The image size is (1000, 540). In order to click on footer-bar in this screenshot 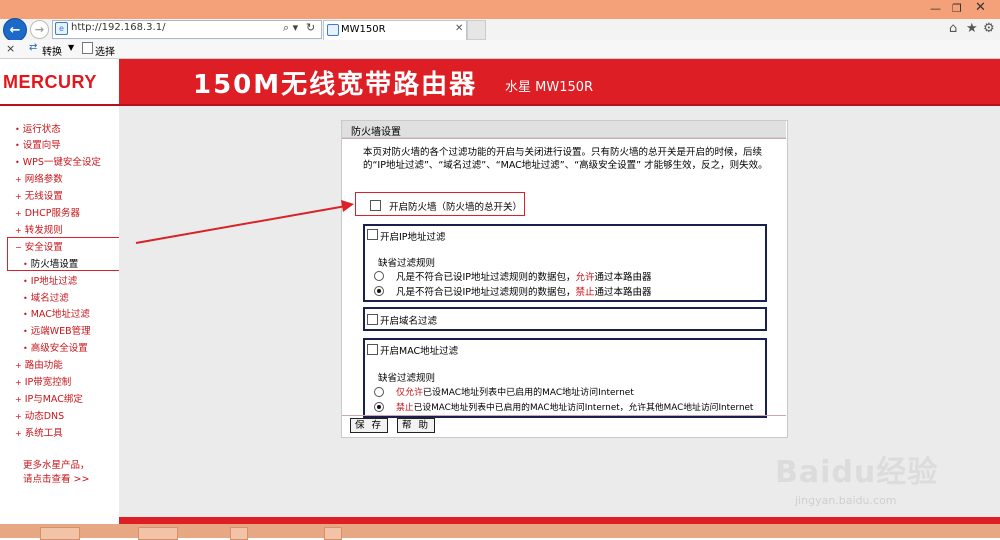, I will do `click(559, 520)`.